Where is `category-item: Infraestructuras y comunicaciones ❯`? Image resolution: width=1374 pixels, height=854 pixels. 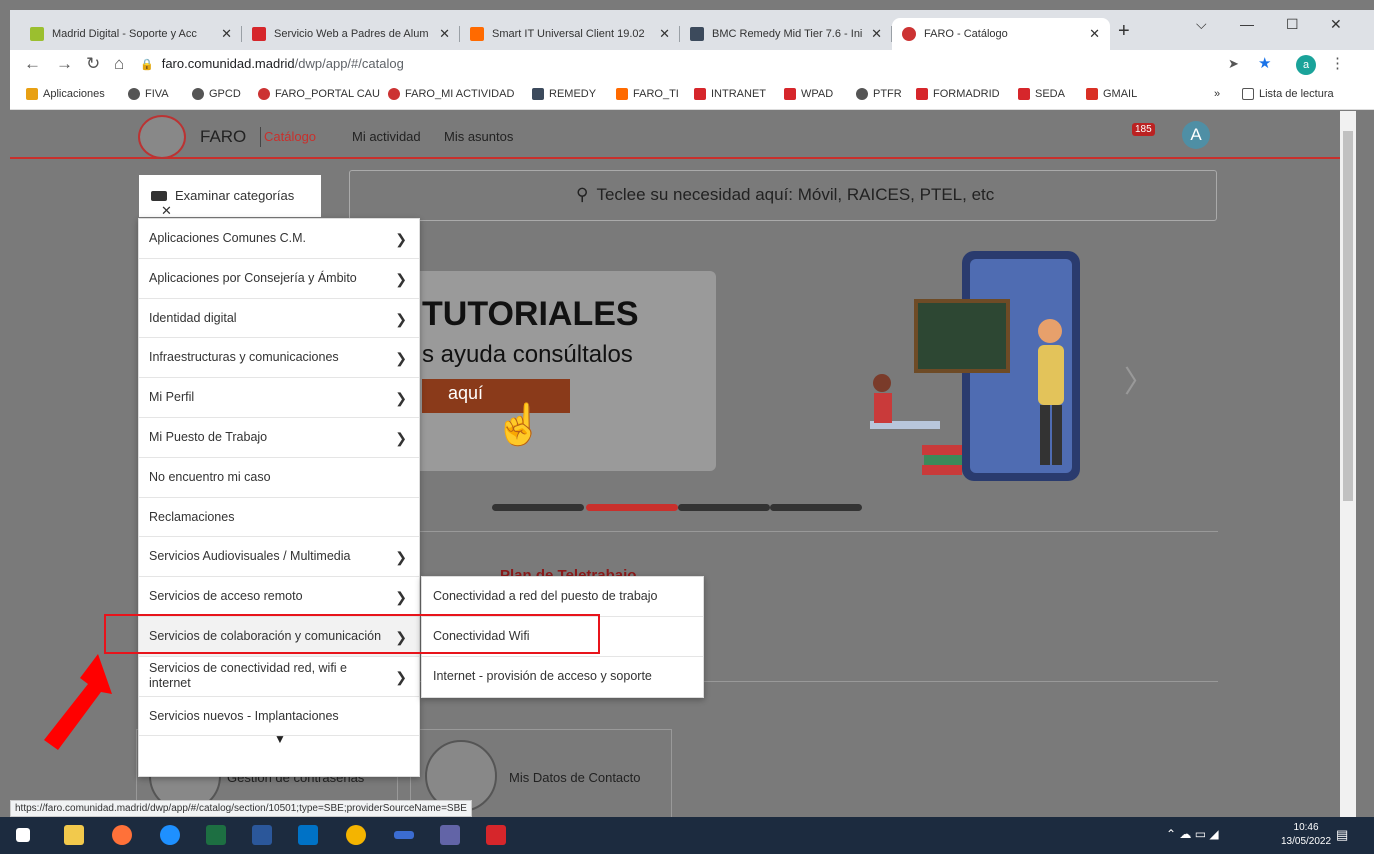
category-item: Infraestructuras y comunicaciones ❯ is located at coordinates (279, 358).